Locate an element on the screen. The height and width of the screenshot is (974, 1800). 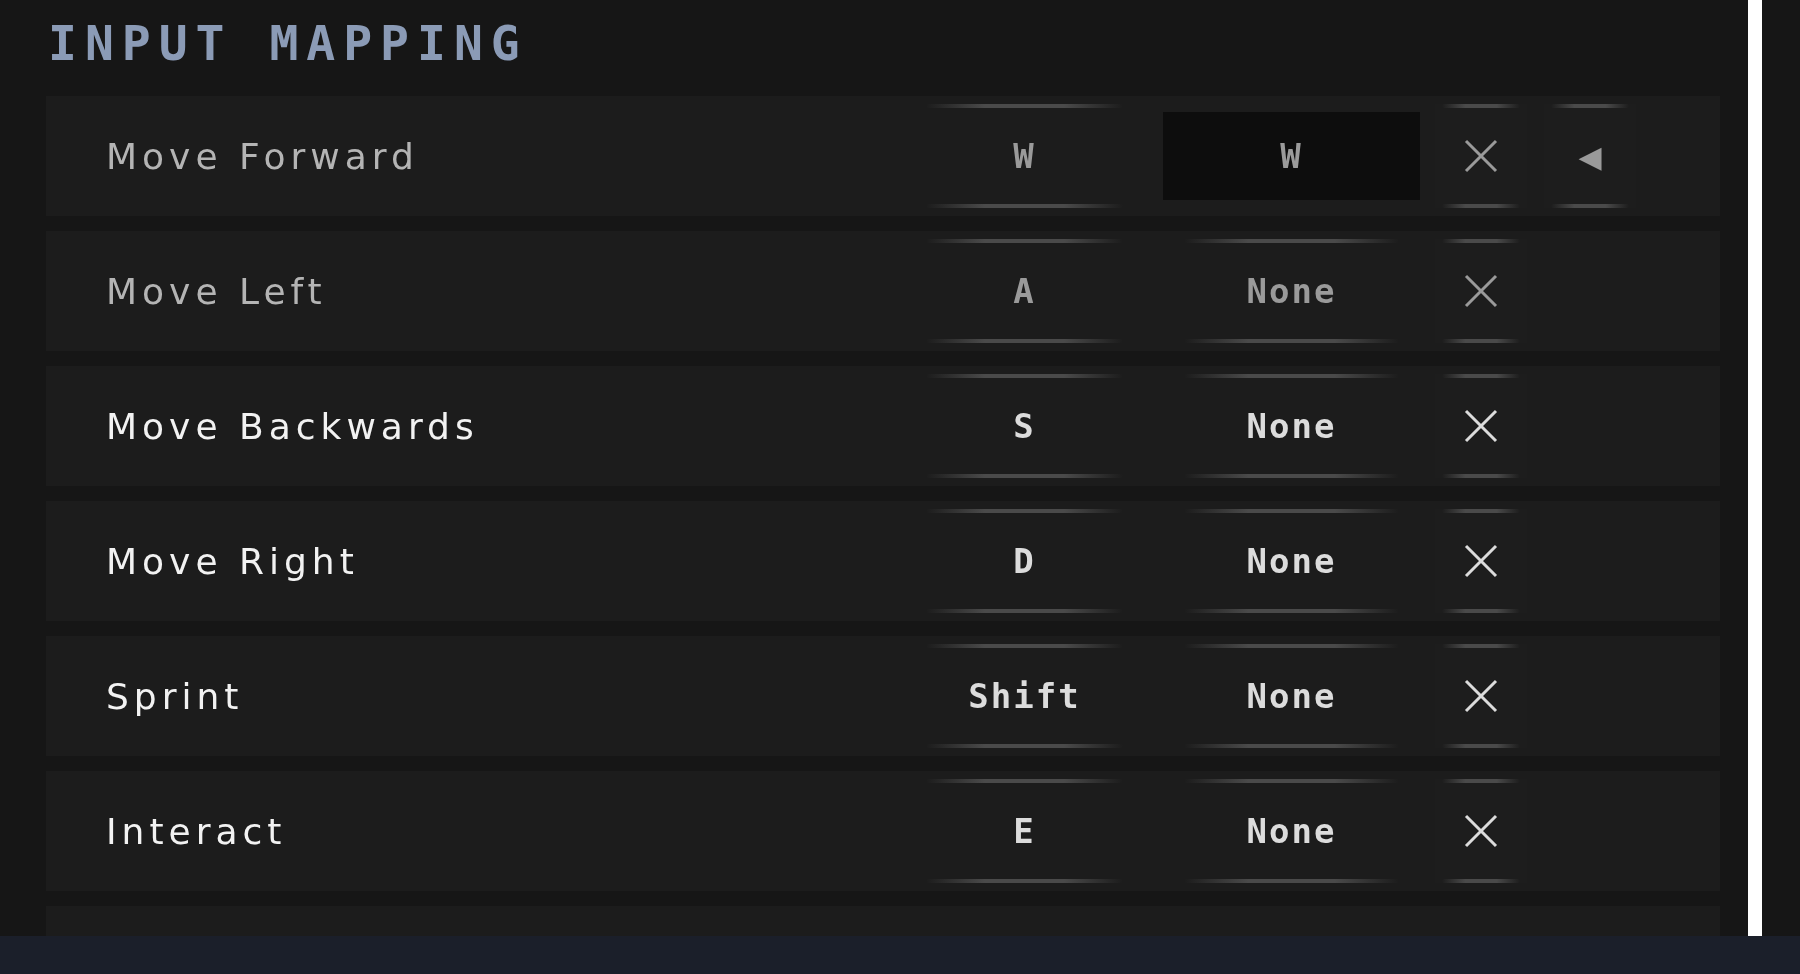
action-label: Move Forward is located at coordinates (263, 156).